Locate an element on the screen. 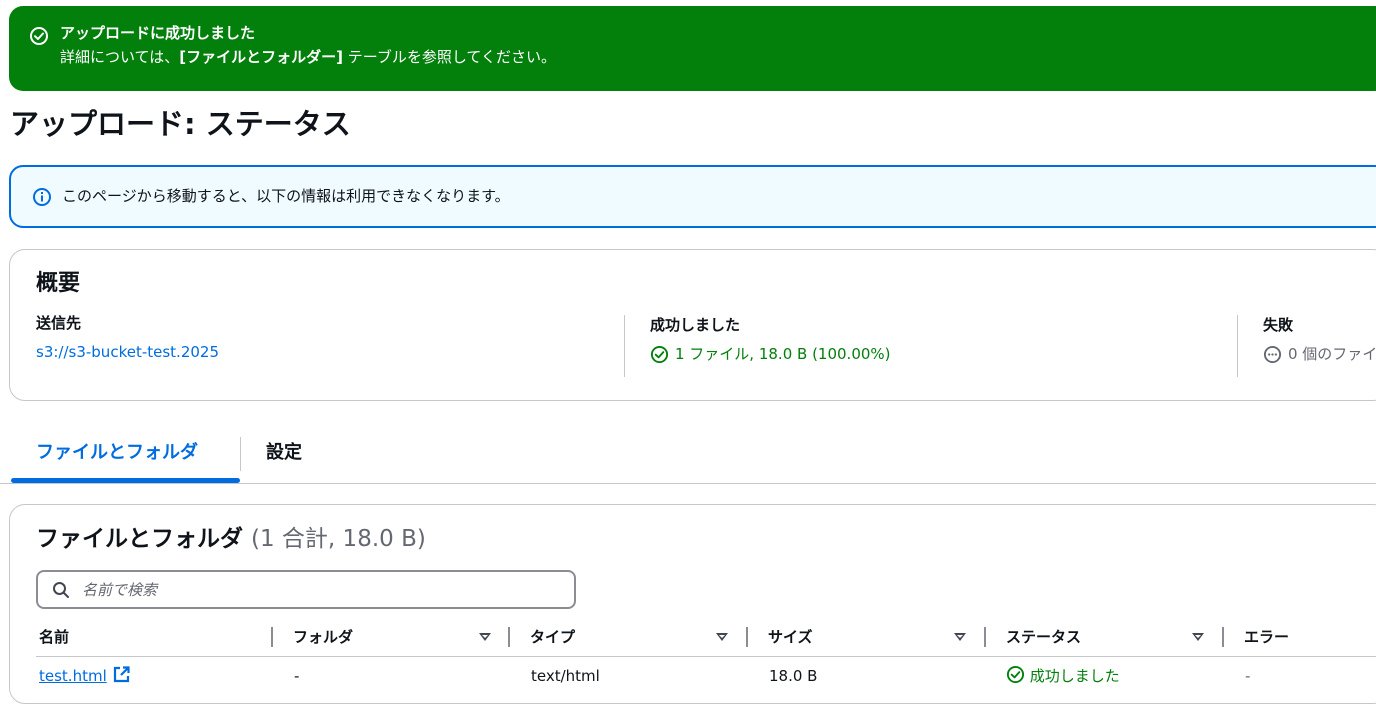 The height and width of the screenshot is (721, 1376). tab-bar: ファイルとフォルダ 設定 is located at coordinates (688, 457).